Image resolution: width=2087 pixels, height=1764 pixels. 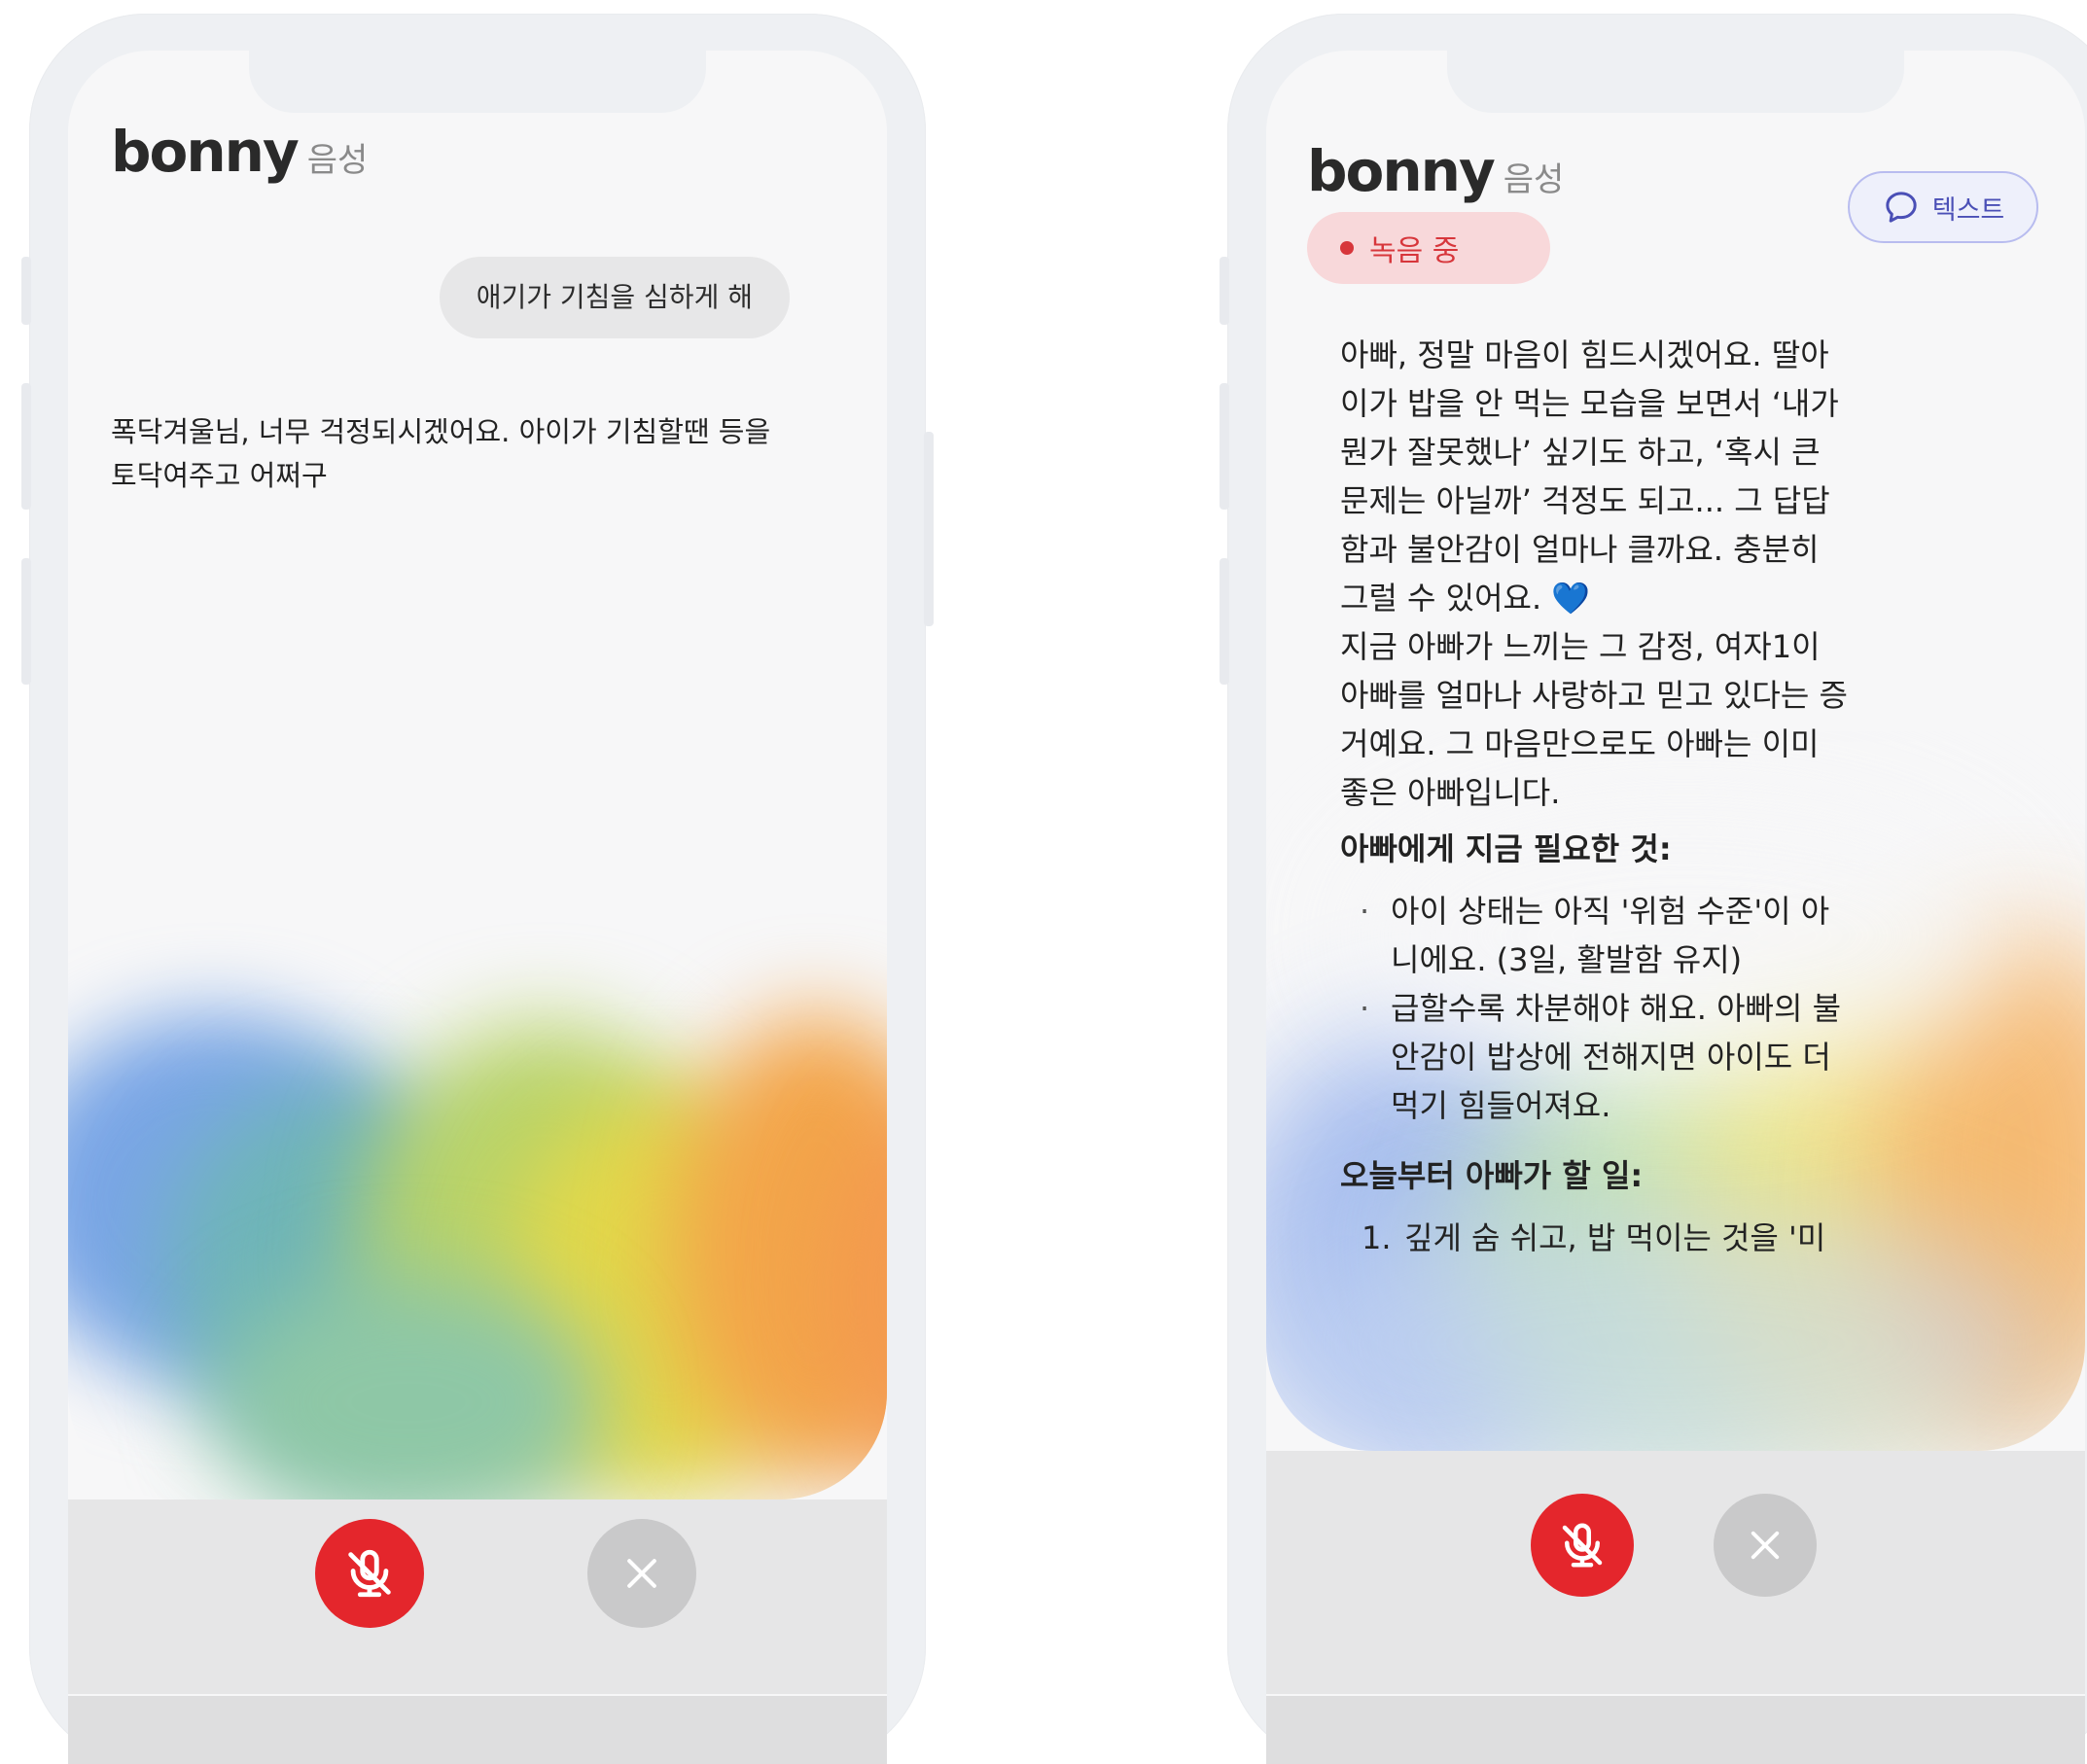 What do you see at coordinates (1680, 935) in the screenshot?
I see `list-item: 아이 상태는 아직 '위험 수준'이 아 니에요. (3일, 활발함 유지)` at bounding box center [1680, 935].